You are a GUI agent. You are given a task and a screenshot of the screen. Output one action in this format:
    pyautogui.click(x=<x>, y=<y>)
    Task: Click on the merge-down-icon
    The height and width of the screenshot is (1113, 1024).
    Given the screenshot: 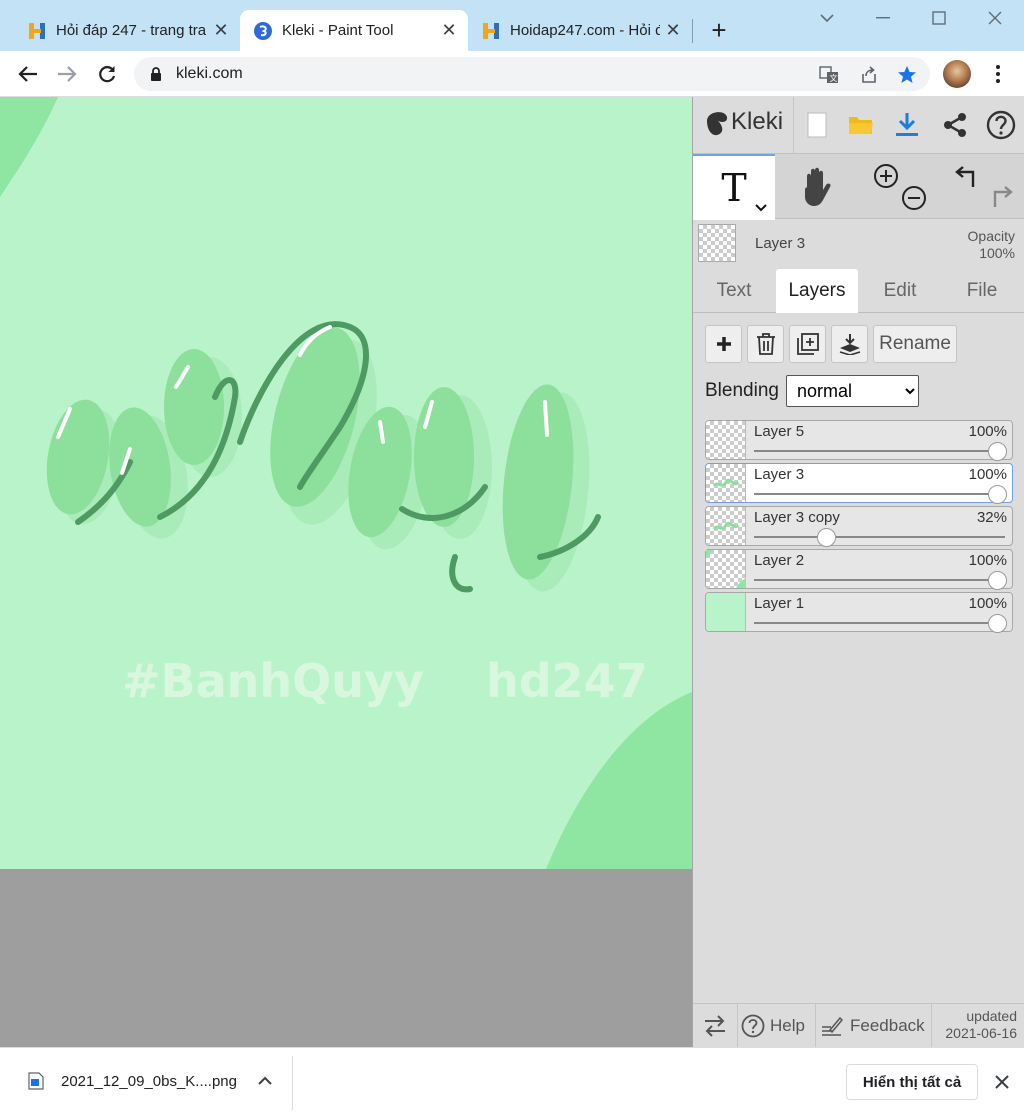 What is the action you would take?
    pyautogui.click(x=849, y=344)
    